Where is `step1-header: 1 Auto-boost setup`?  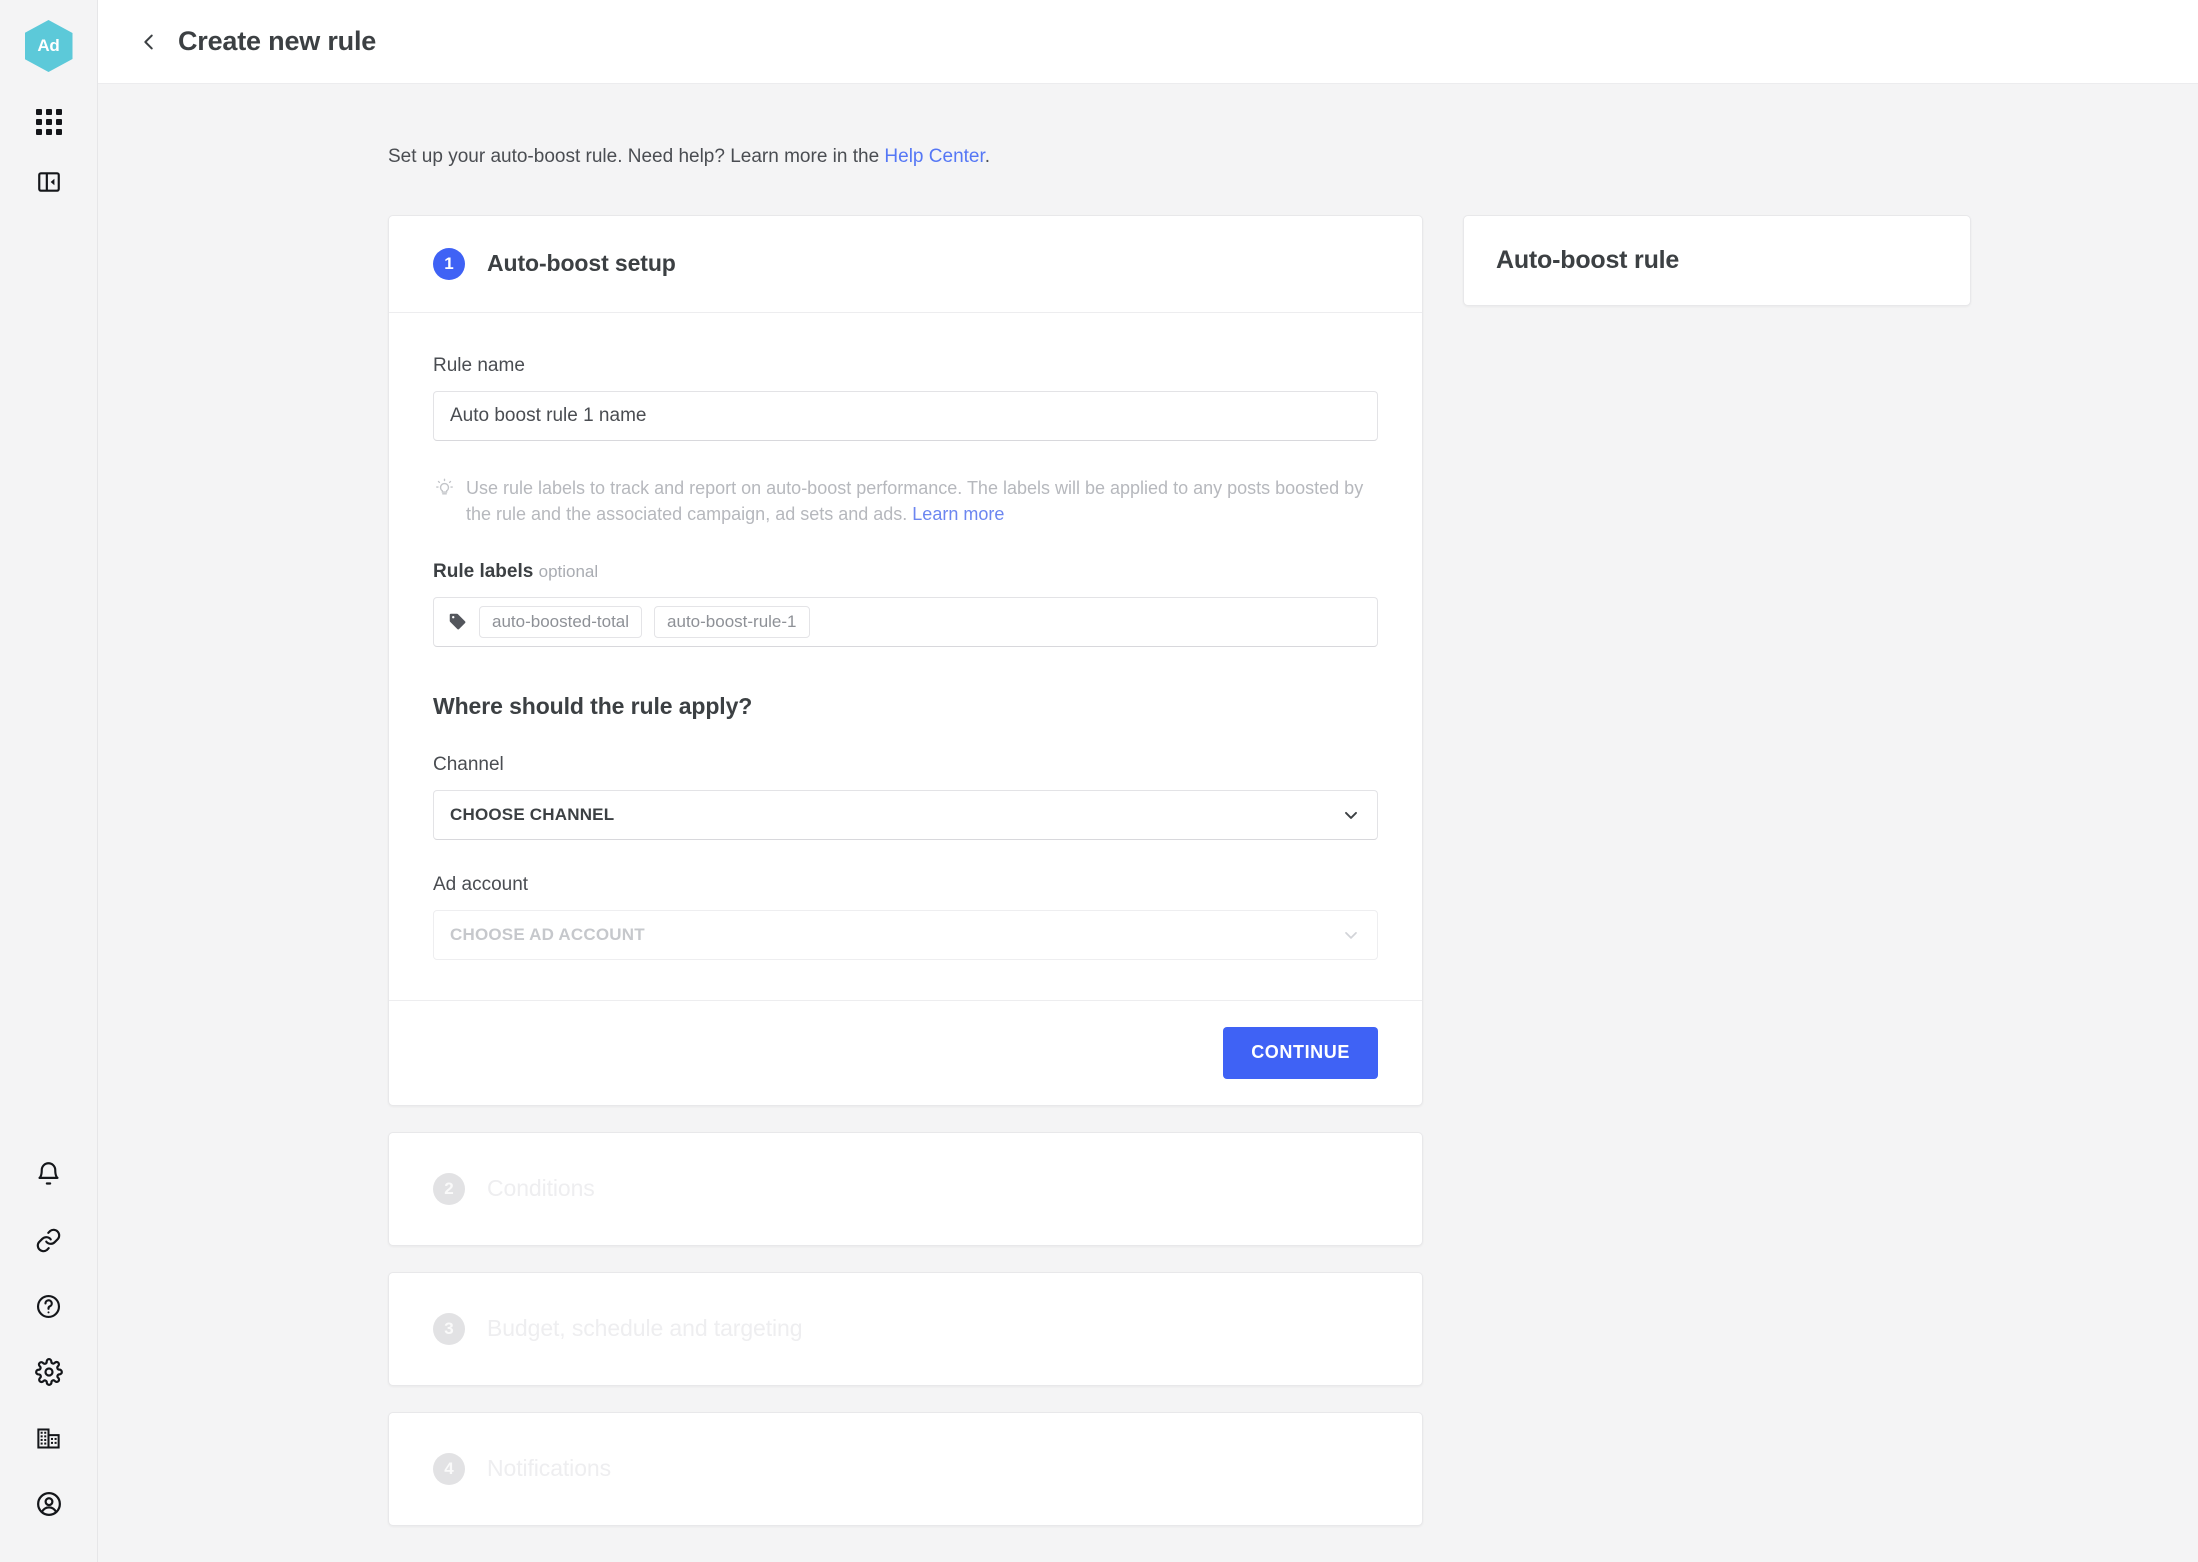 step1-header: 1 Auto-boost setup is located at coordinates (905, 264).